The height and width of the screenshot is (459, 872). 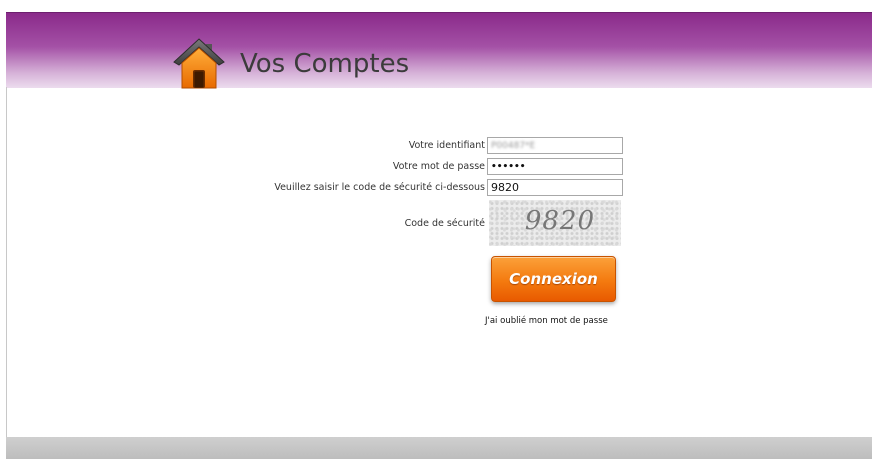 I want to click on captcha-label: Code de sécurité, so click(x=444, y=223).